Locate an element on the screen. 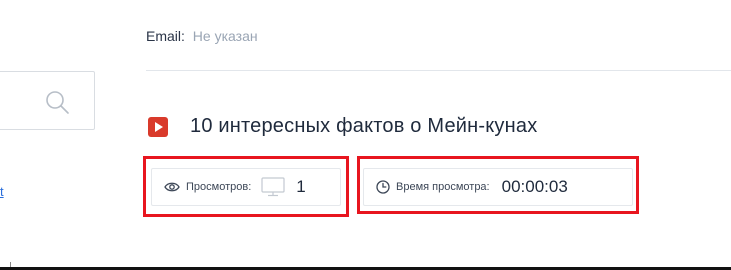 This screenshot has height=270, width=731. email-row: Email: Не указан is located at coordinates (202, 36).